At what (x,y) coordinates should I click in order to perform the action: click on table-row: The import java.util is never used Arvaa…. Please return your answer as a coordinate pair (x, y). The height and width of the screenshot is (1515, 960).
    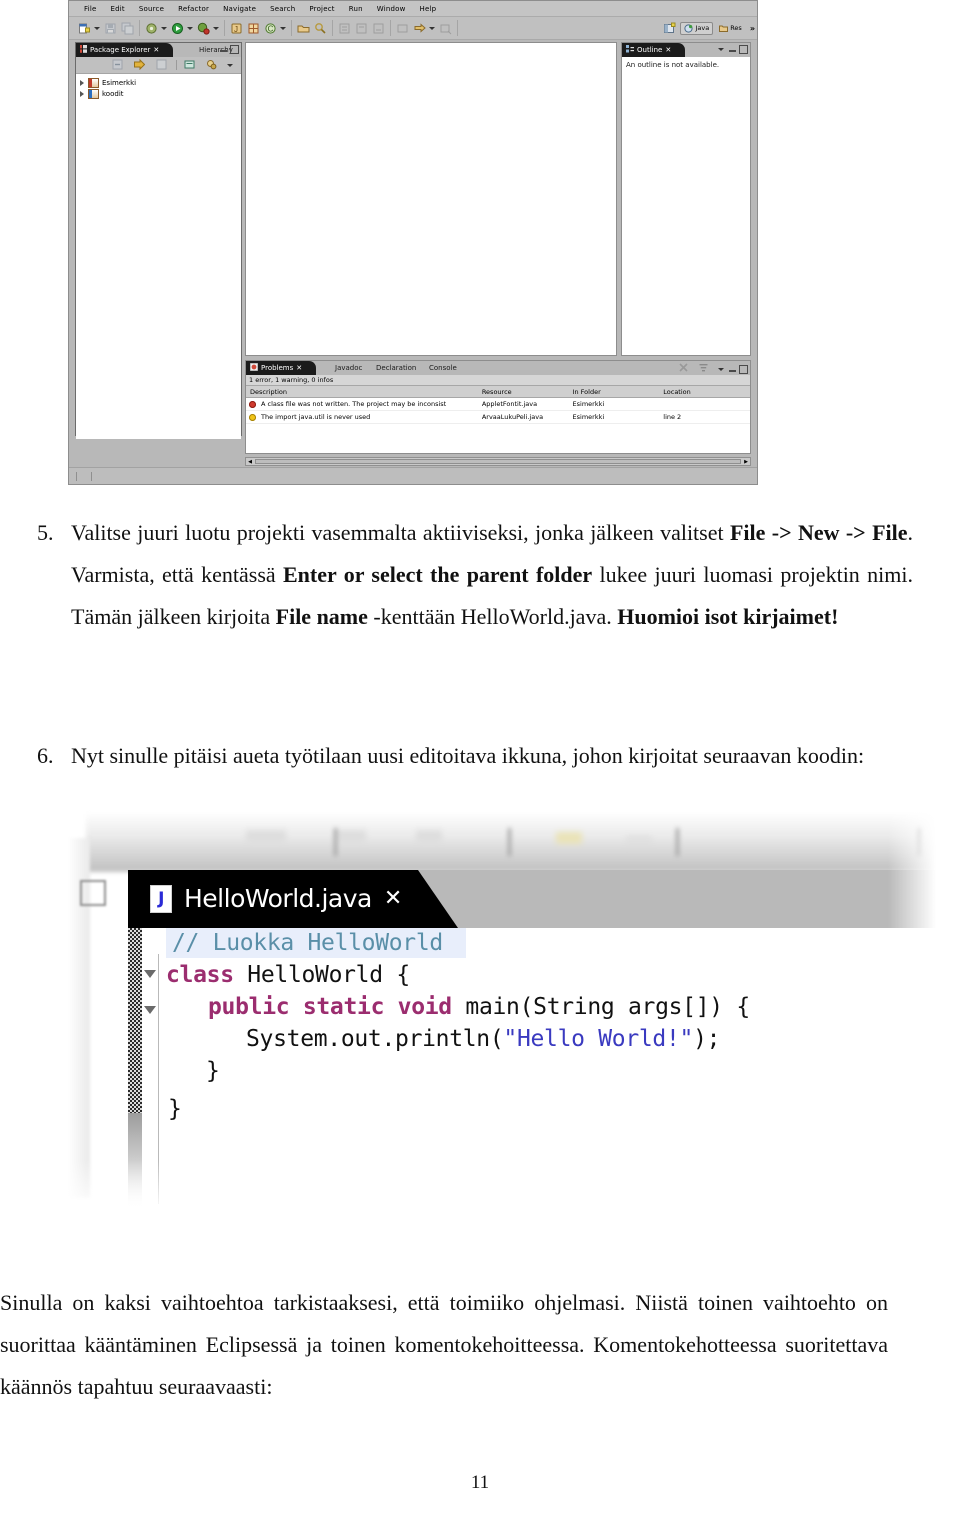
    Looking at the image, I should click on (498, 417).